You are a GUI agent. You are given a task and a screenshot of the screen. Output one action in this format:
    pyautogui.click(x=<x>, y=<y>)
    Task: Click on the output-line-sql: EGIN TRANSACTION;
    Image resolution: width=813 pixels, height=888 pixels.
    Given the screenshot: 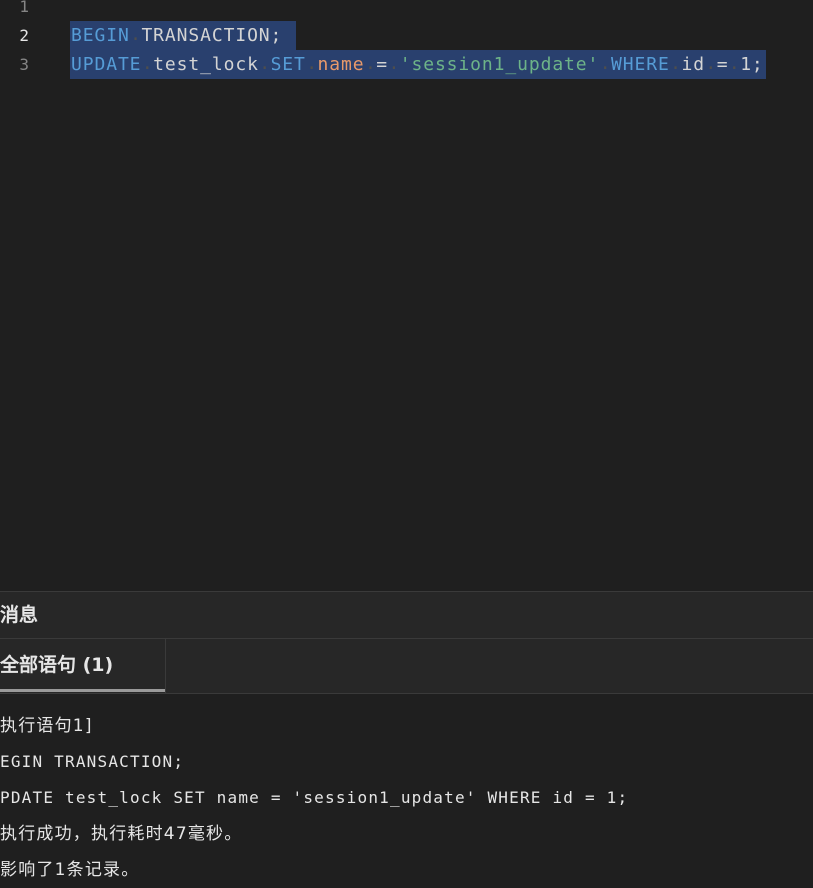 What is the action you would take?
    pyautogui.click(x=92, y=761)
    